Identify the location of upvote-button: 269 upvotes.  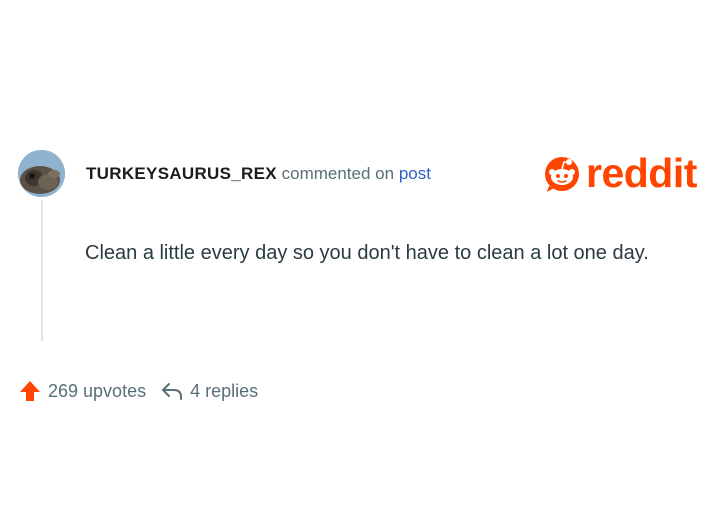
(82, 391).